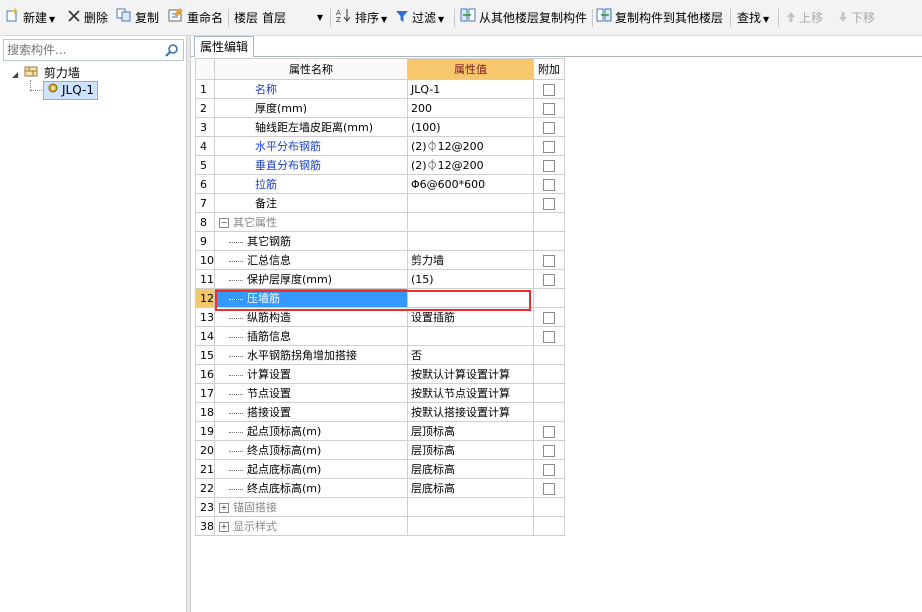  What do you see at coordinates (470, 260) in the screenshot?
I see `property-value: 剪力墙` at bounding box center [470, 260].